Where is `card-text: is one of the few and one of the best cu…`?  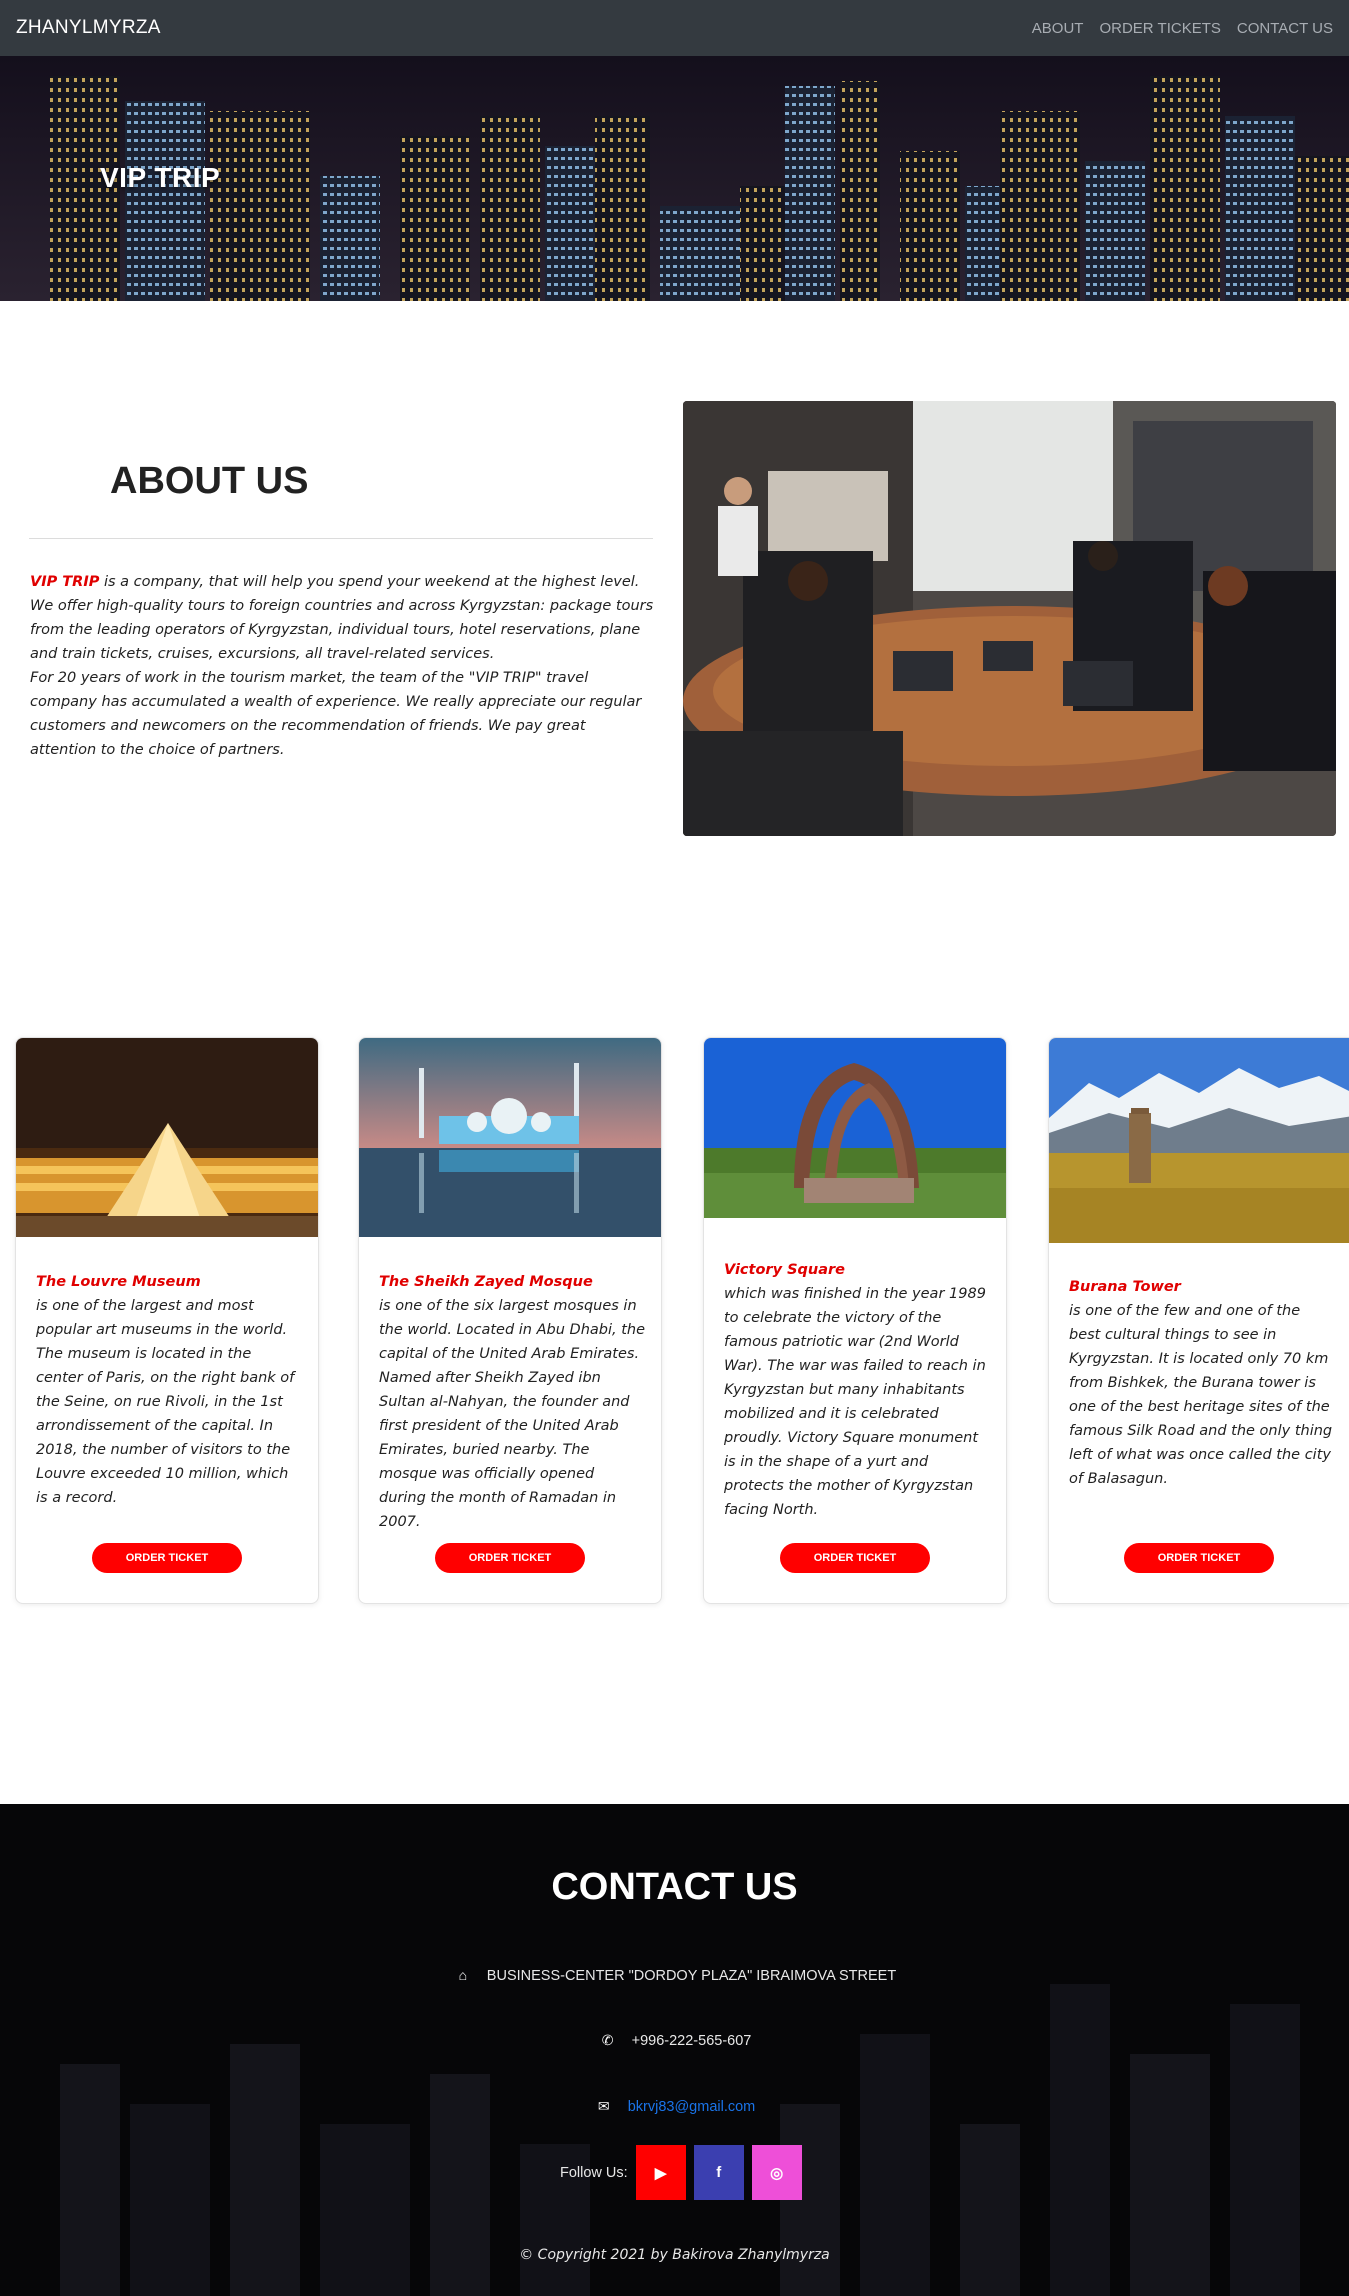 card-text: is one of the few and one of the best cu… is located at coordinates (1201, 1395).